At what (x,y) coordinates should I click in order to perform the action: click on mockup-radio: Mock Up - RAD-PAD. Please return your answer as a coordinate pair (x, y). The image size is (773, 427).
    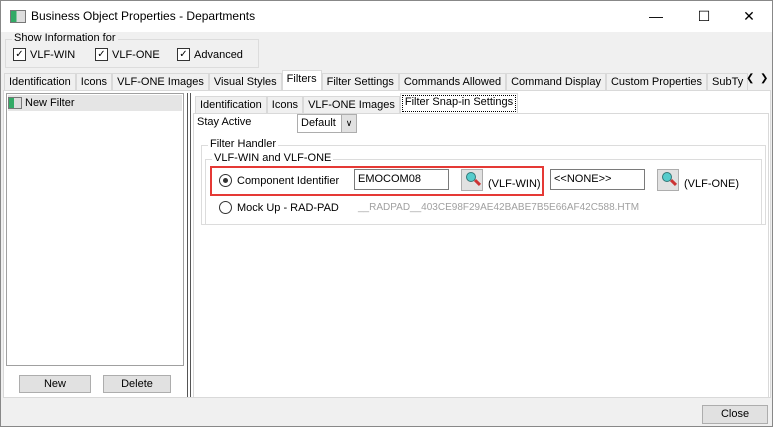
    Looking at the image, I should click on (279, 207).